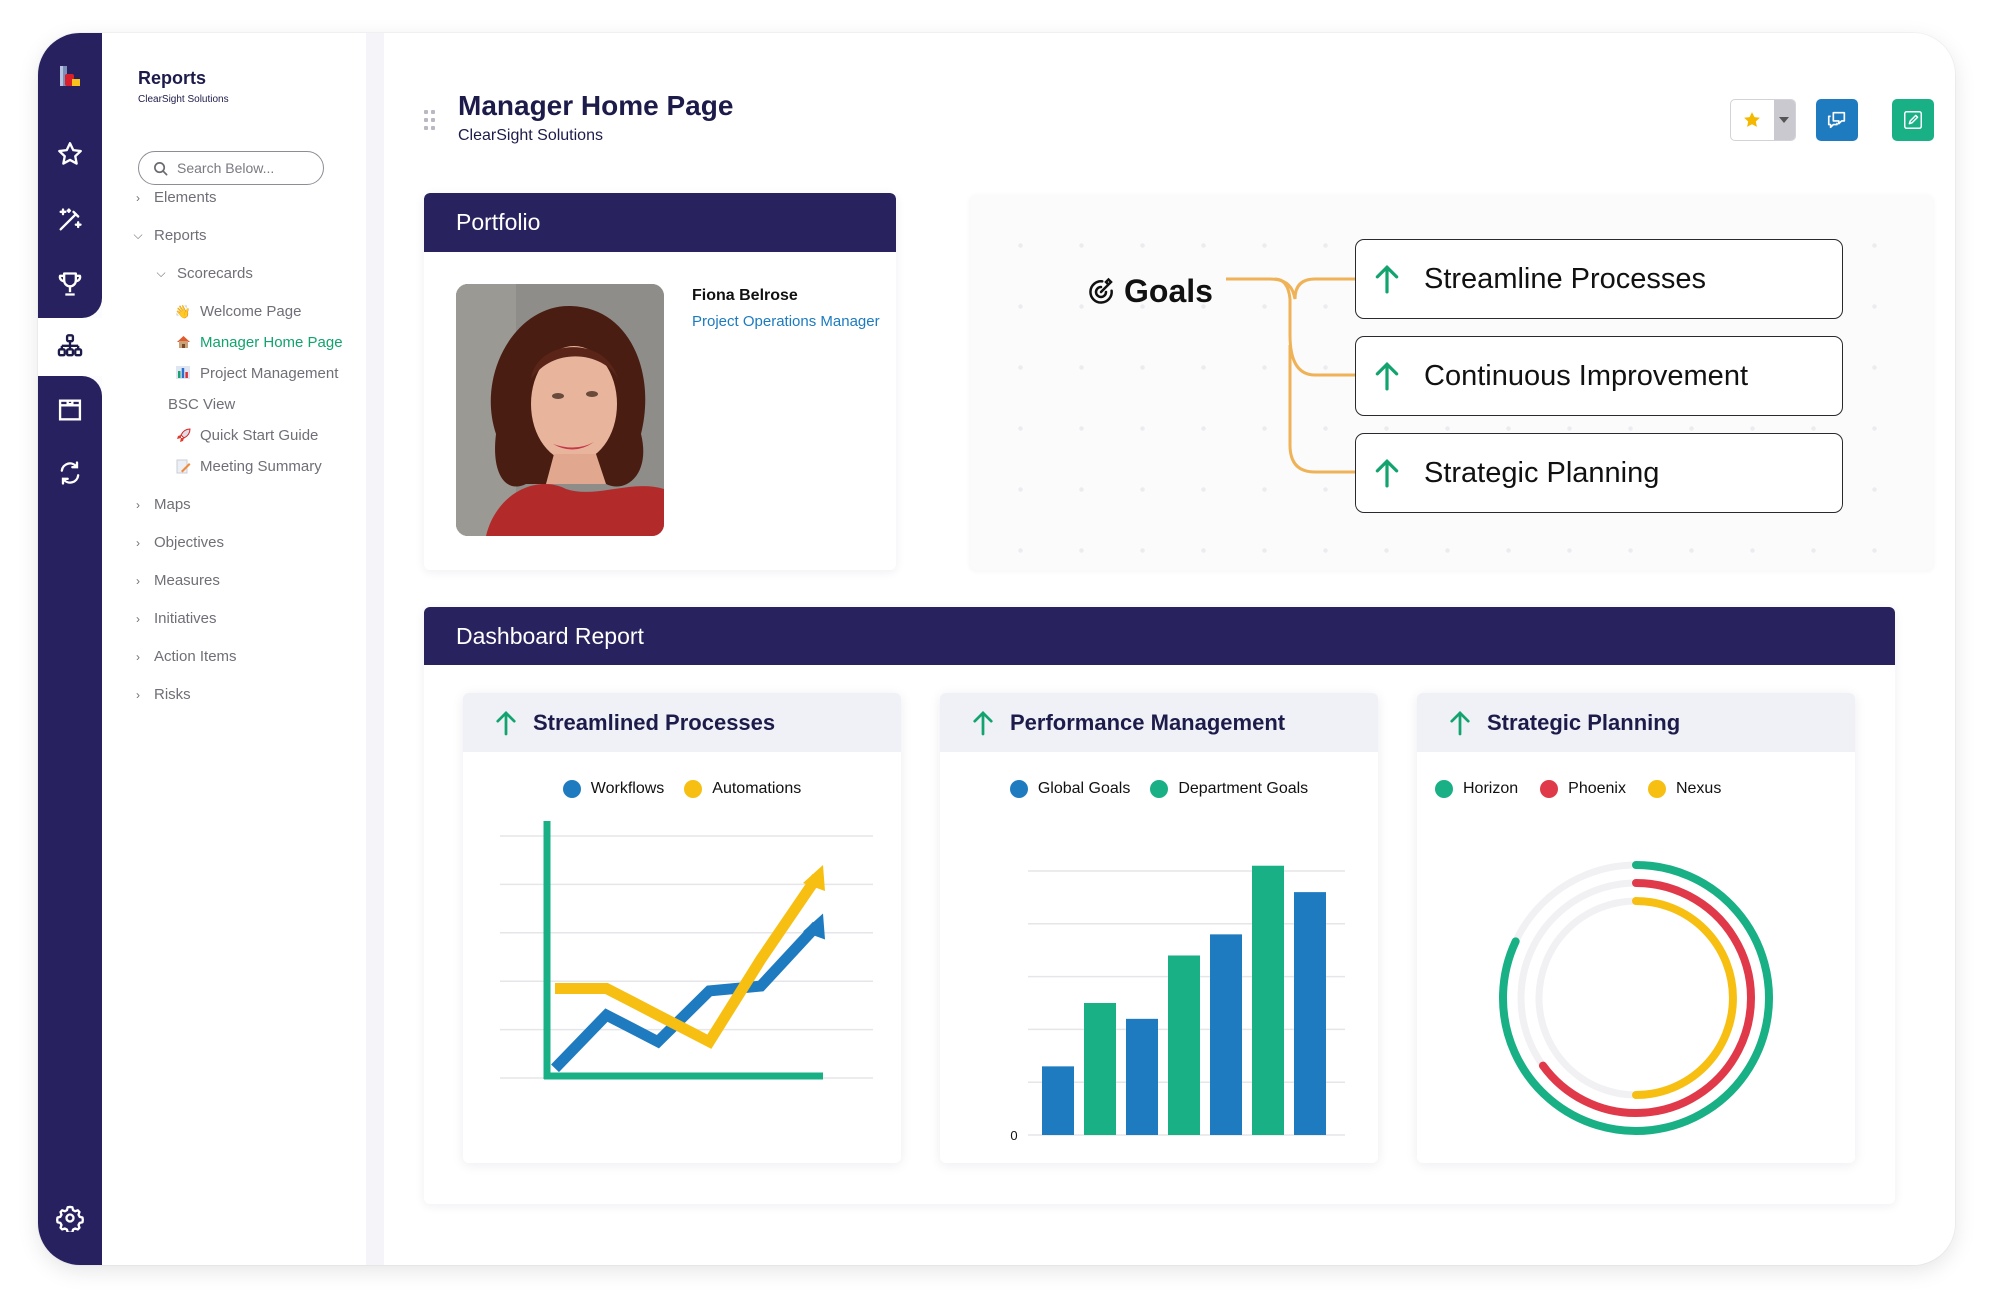  I want to click on tree-item-manager-home-page: Manager Home Page, so click(258, 342).